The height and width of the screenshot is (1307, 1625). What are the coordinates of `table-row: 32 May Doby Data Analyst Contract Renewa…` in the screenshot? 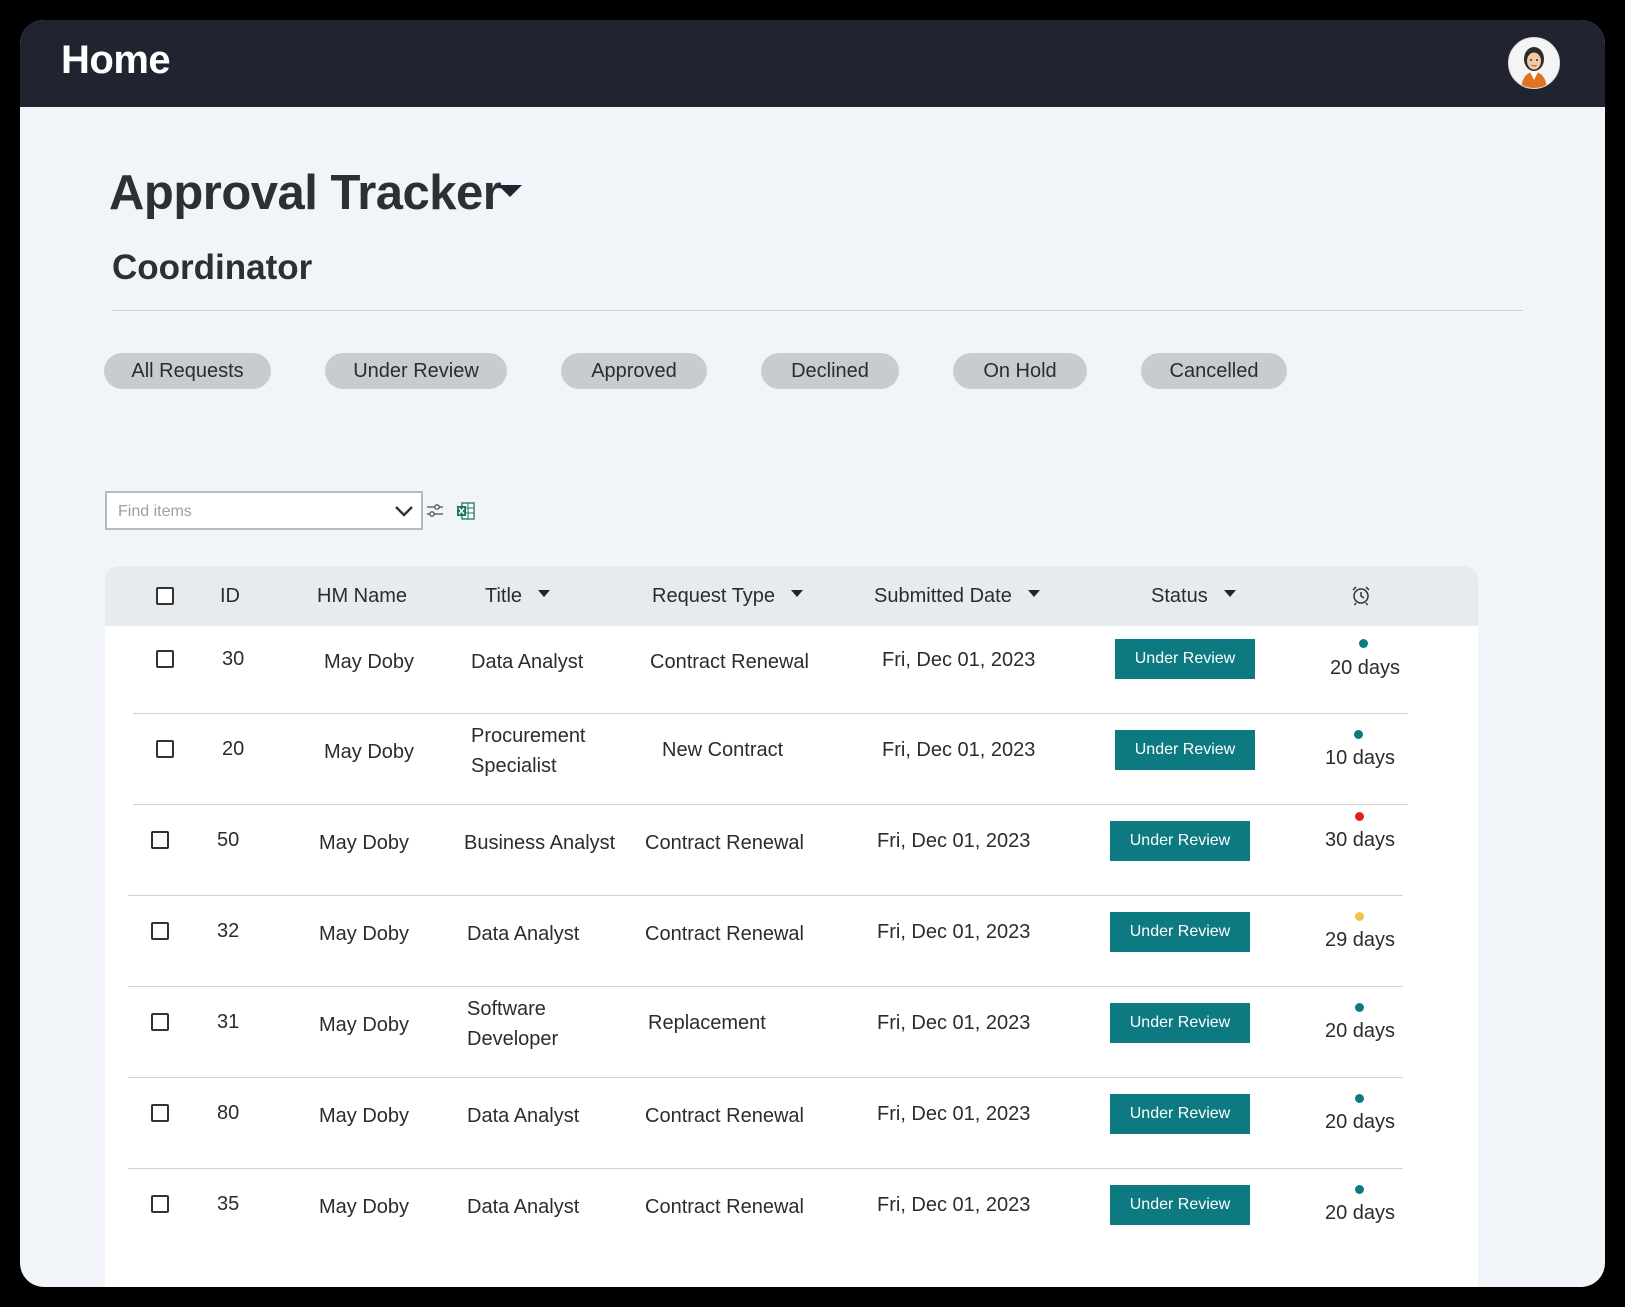 It's located at (791, 943).